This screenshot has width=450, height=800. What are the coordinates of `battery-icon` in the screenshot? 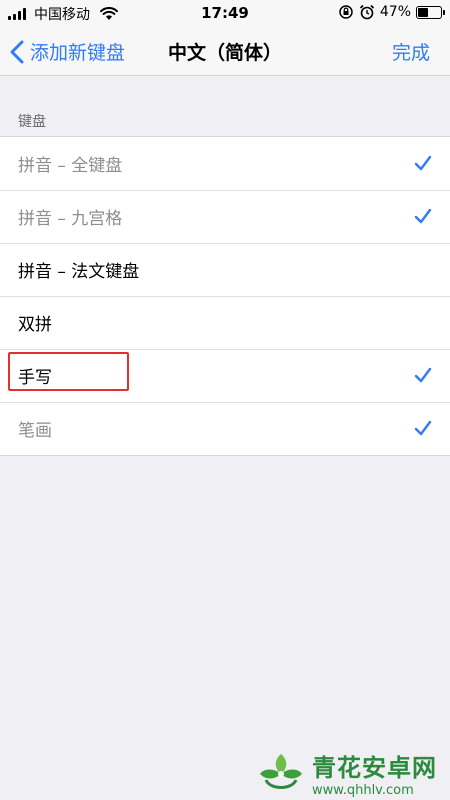 It's located at (430, 12).